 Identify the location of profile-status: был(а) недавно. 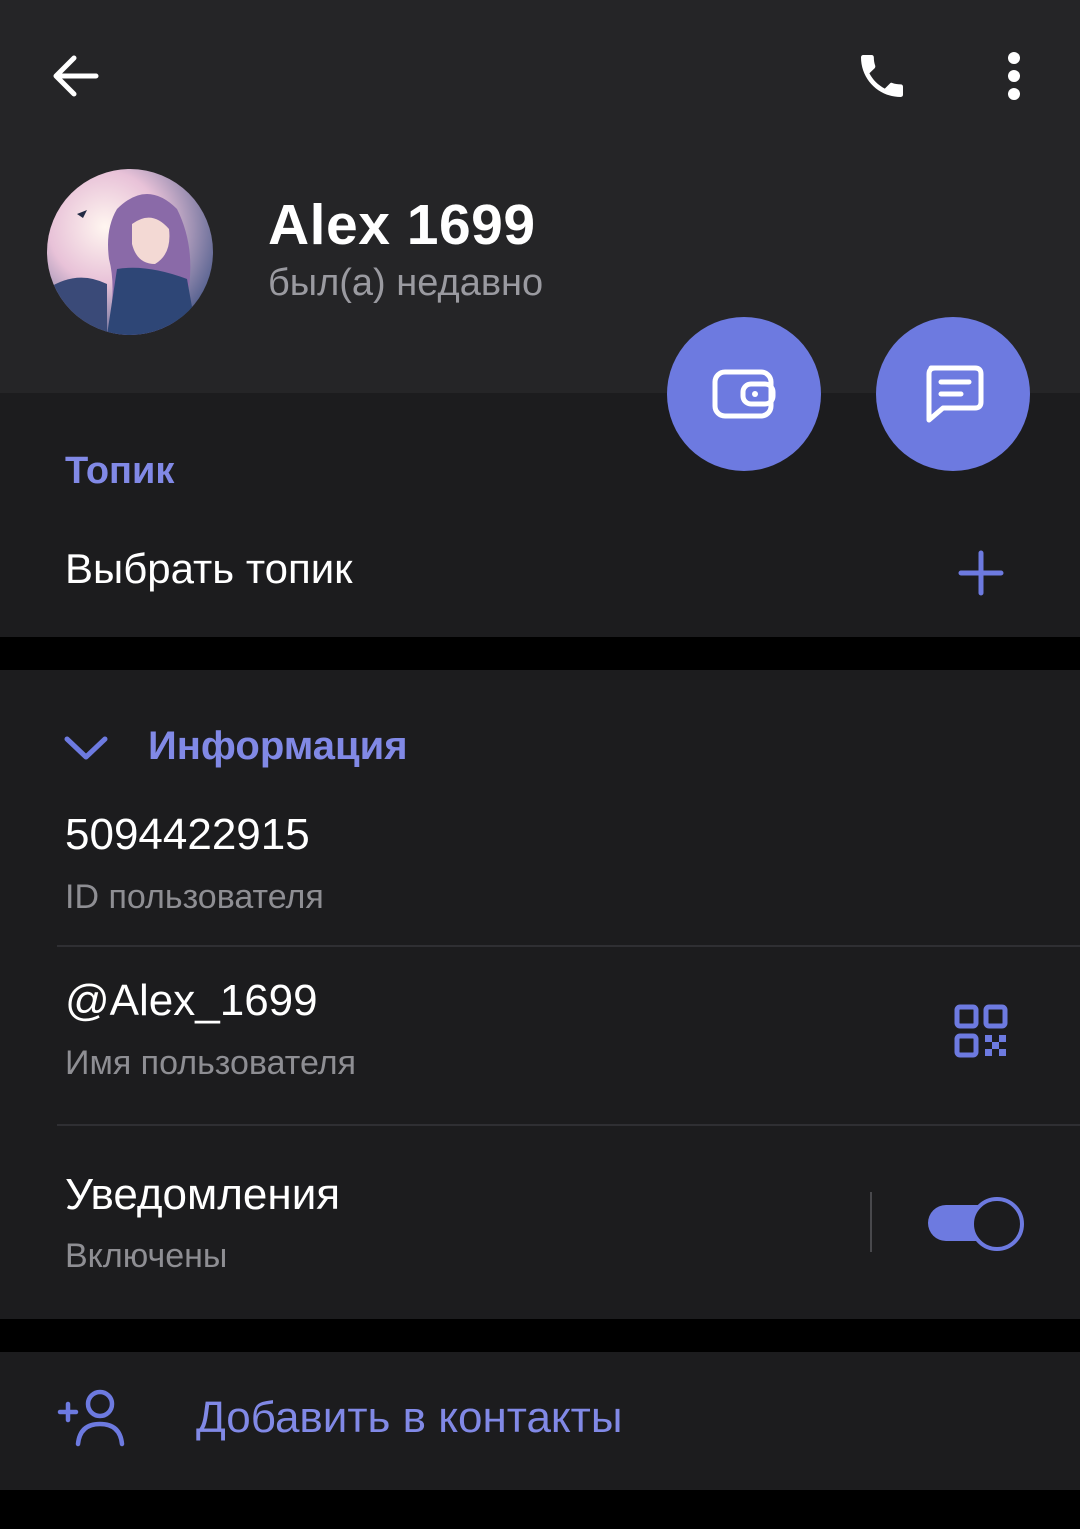
(406, 283).